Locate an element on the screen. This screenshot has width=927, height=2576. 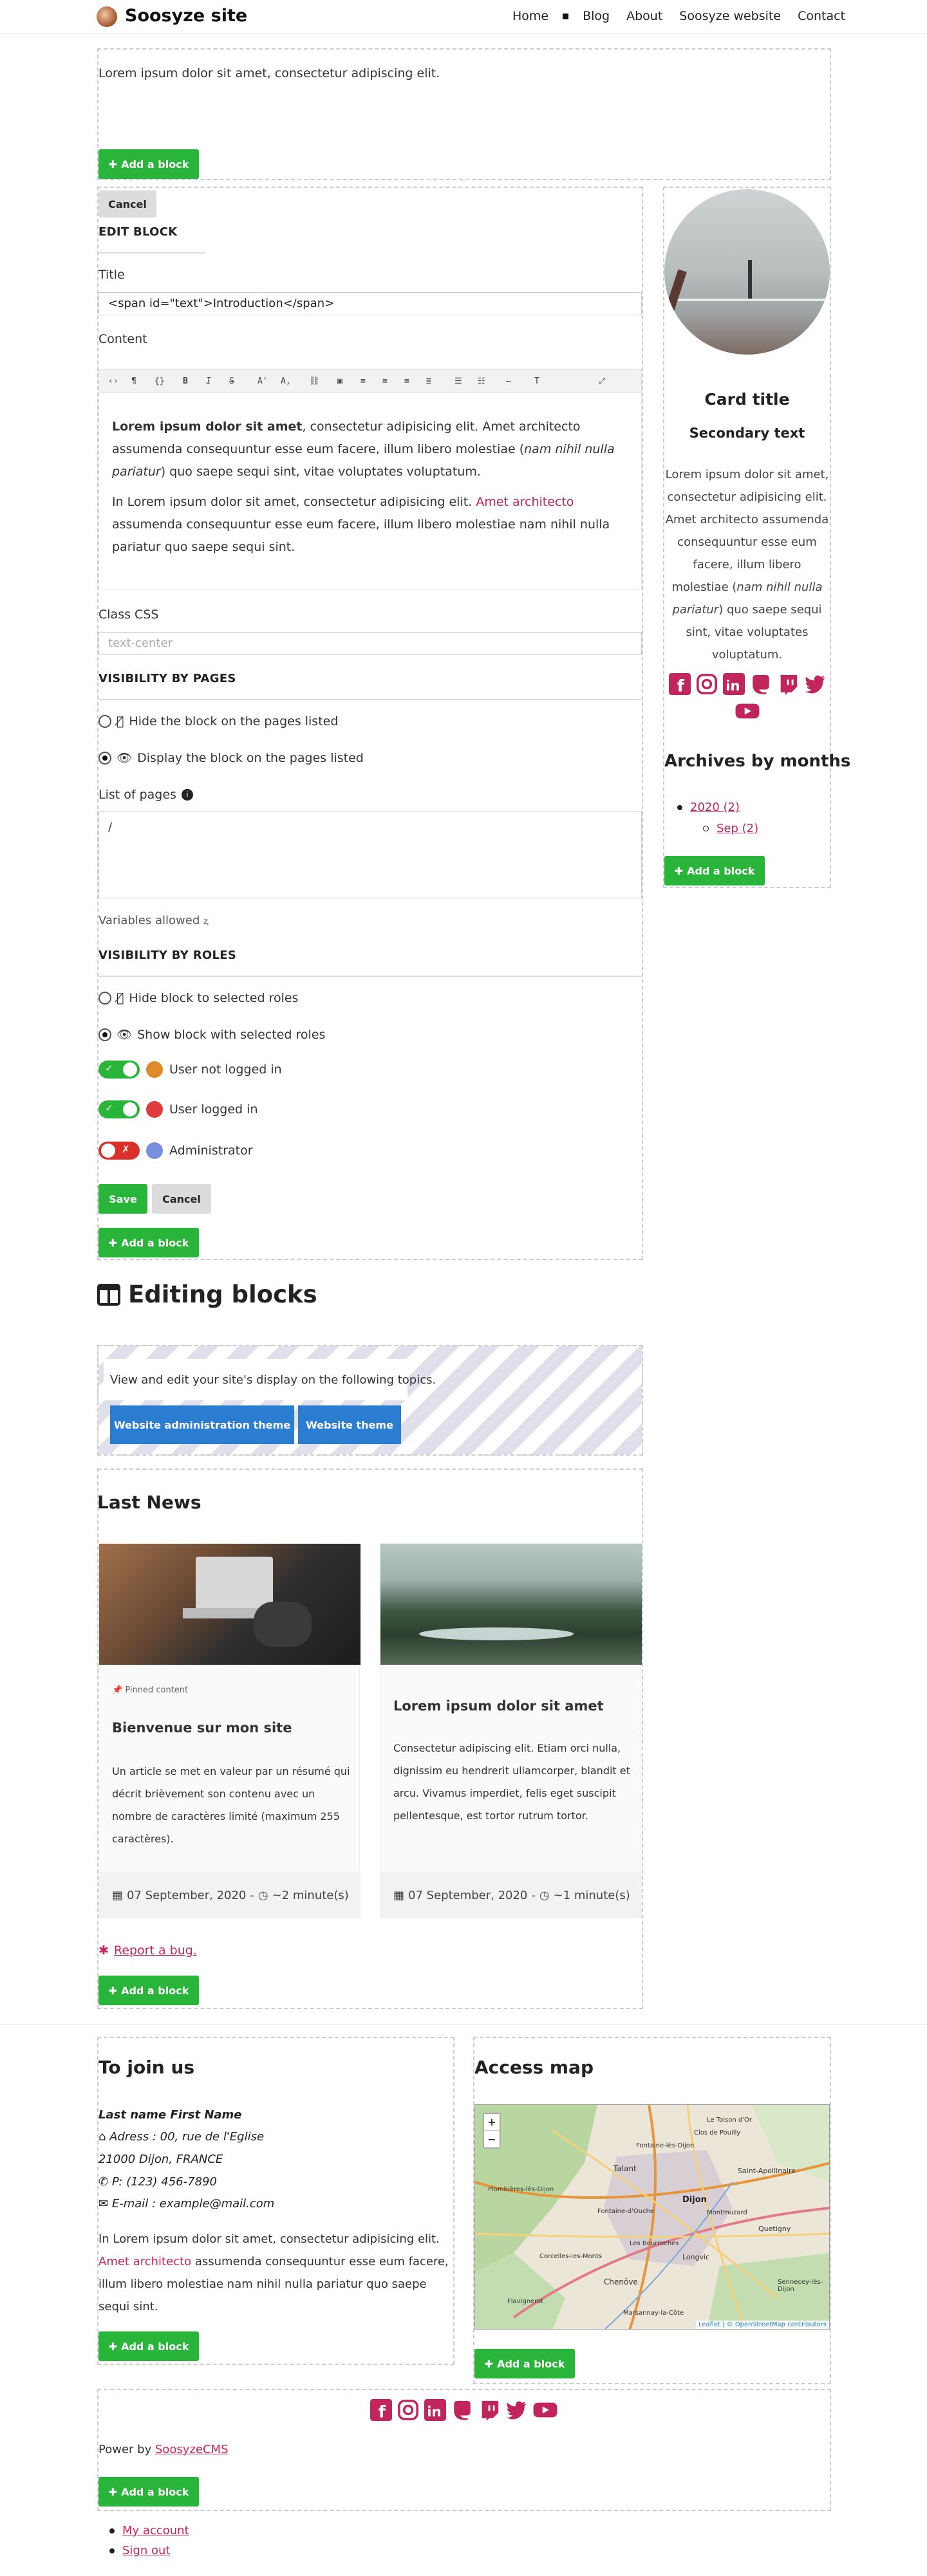
image-icon: ▣ is located at coordinates (348, 381).